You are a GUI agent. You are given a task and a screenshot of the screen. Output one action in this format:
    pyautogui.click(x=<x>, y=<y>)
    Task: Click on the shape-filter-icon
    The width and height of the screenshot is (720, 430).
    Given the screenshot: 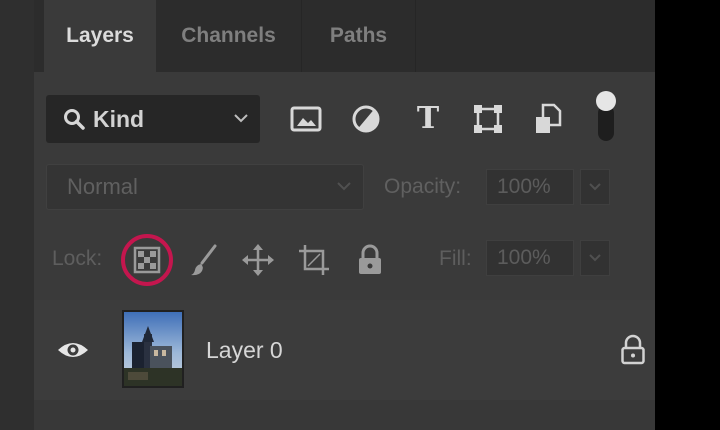 What is the action you would take?
    pyautogui.click(x=488, y=119)
    